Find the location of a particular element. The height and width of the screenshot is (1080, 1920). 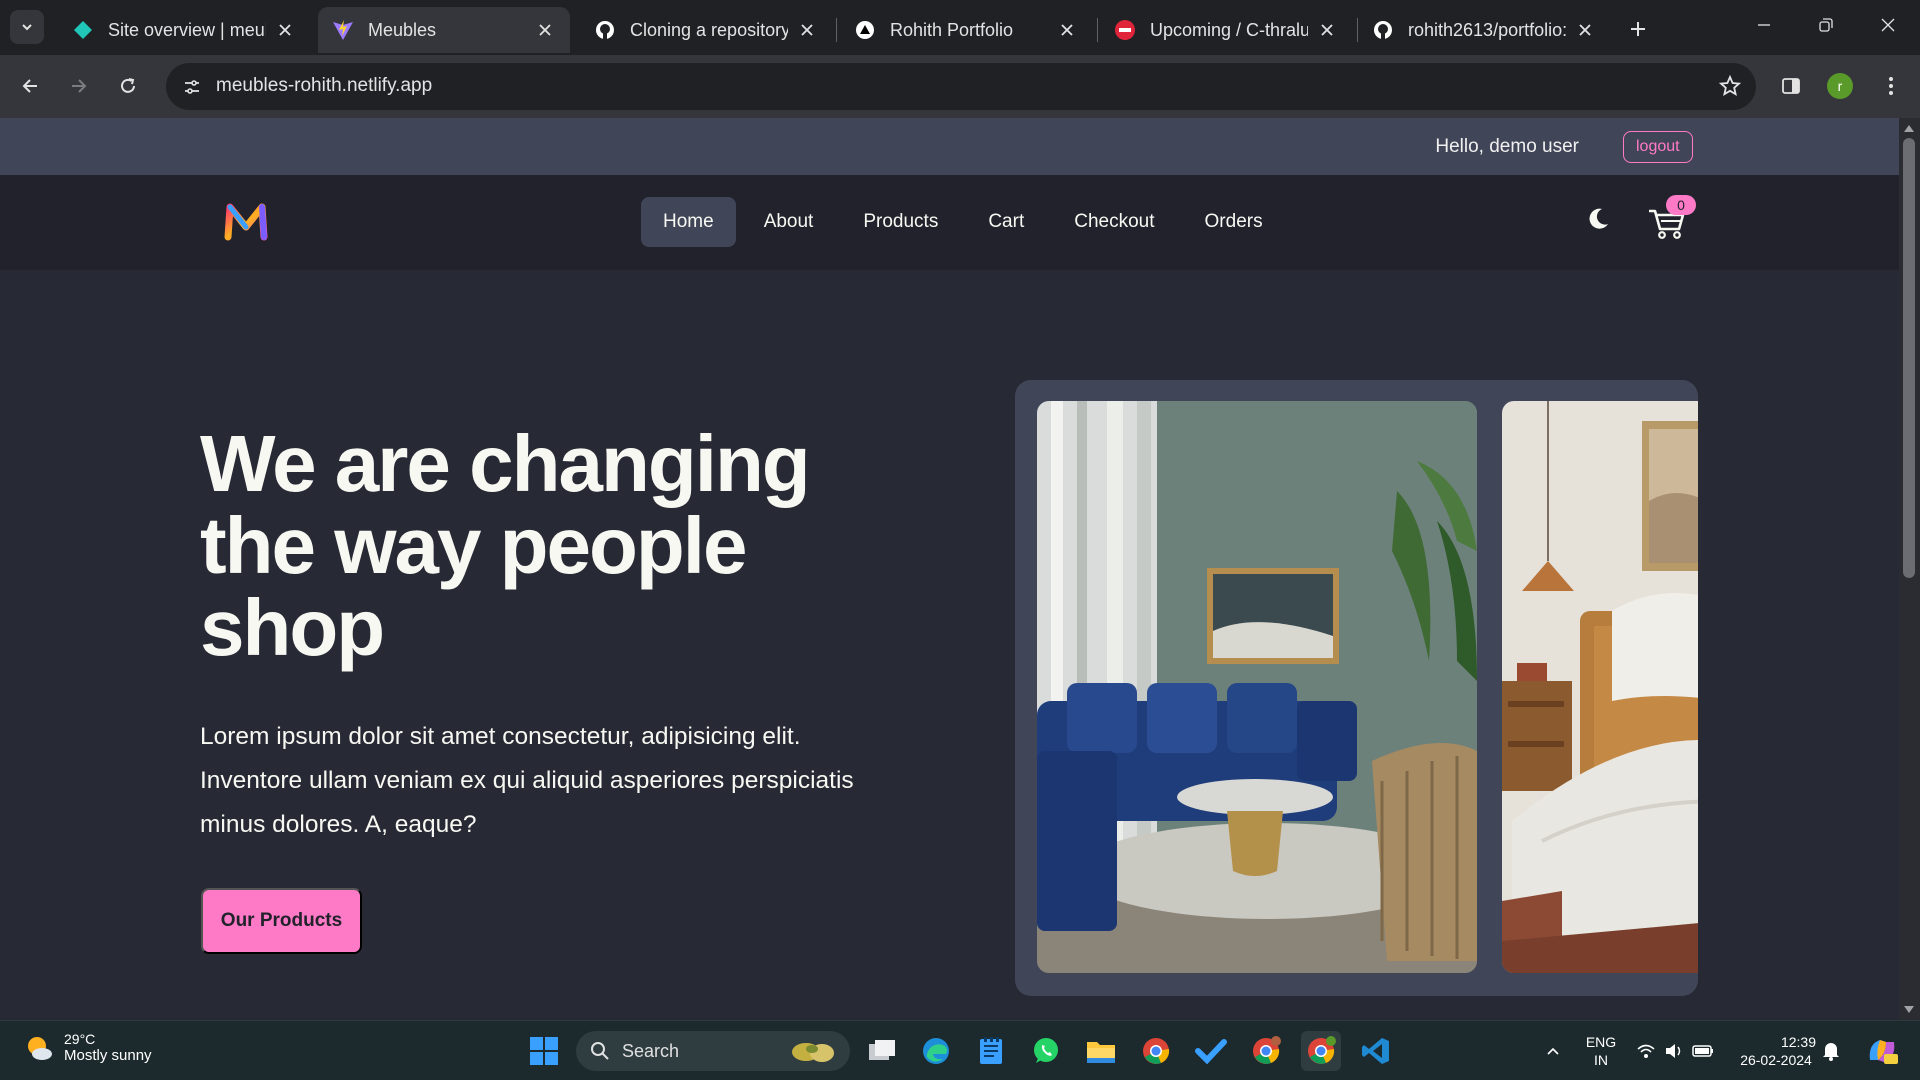

forward-button is located at coordinates (79, 86).